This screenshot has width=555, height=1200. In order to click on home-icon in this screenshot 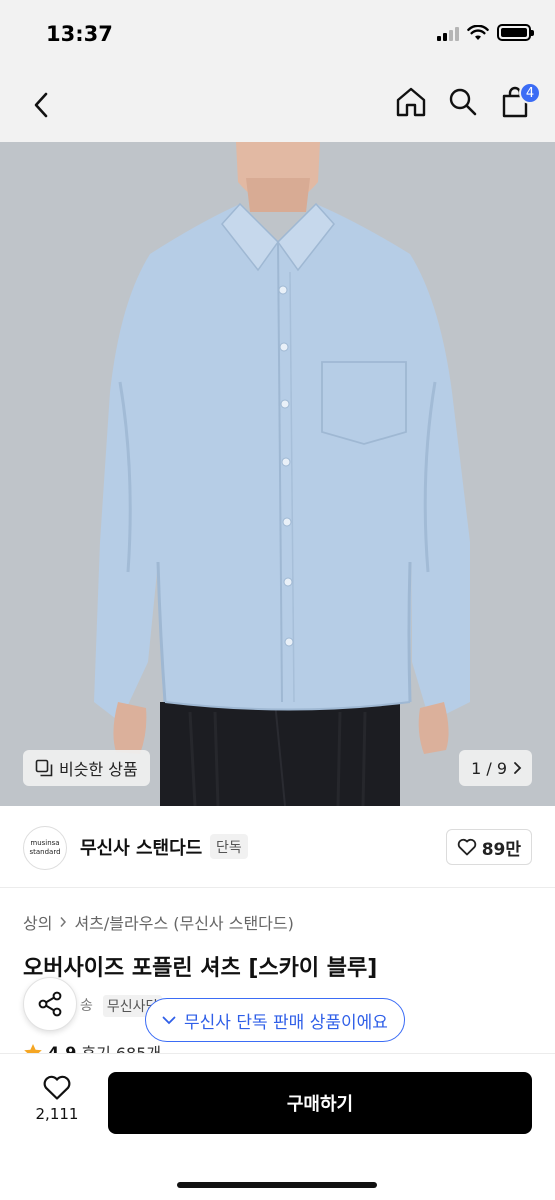, I will do `click(411, 102)`.